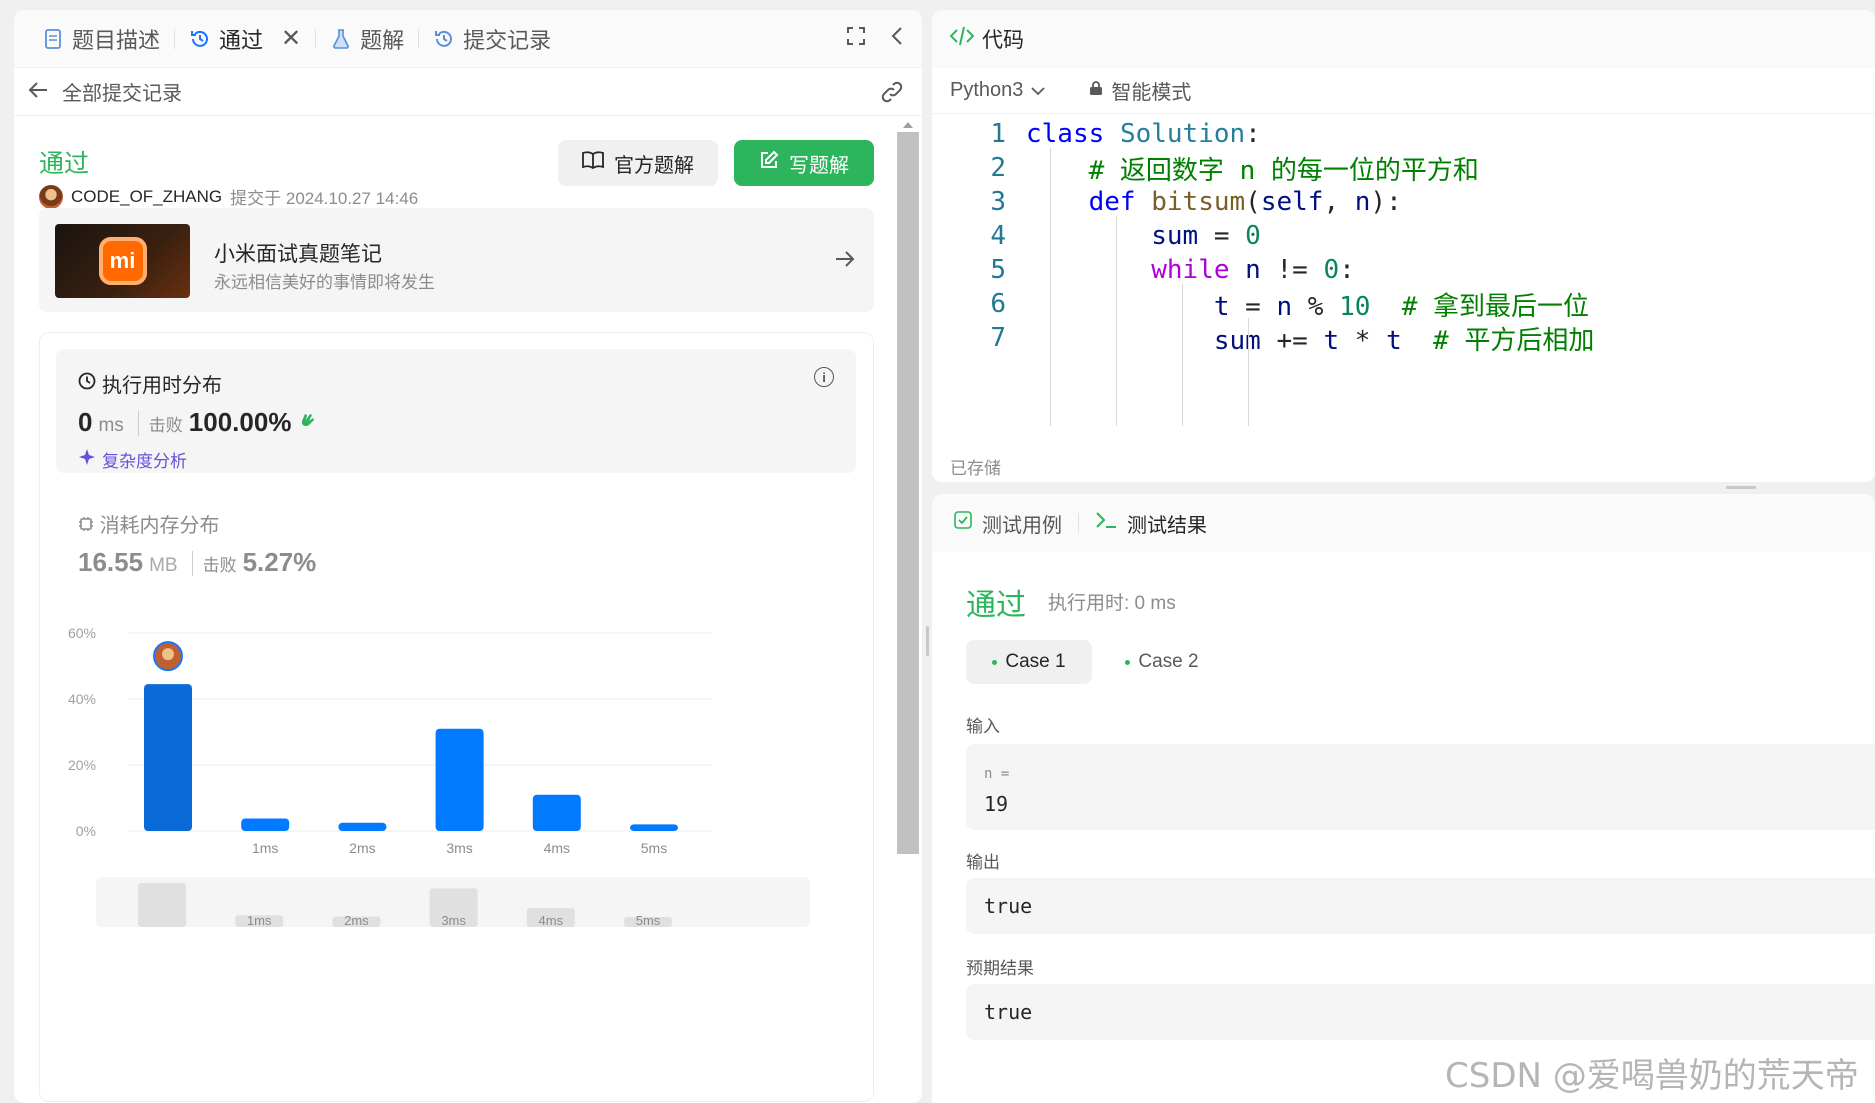 This screenshot has height=1103, width=1875. I want to click on horizontal-resize-handle, so click(1741, 487).